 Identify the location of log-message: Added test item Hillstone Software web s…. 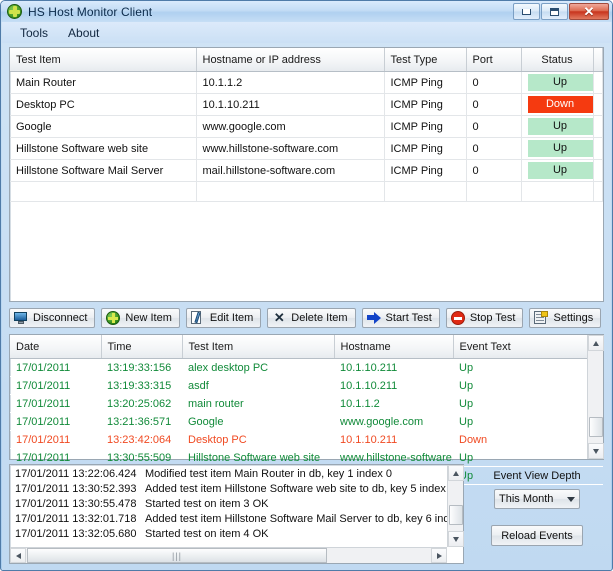
(296, 489).